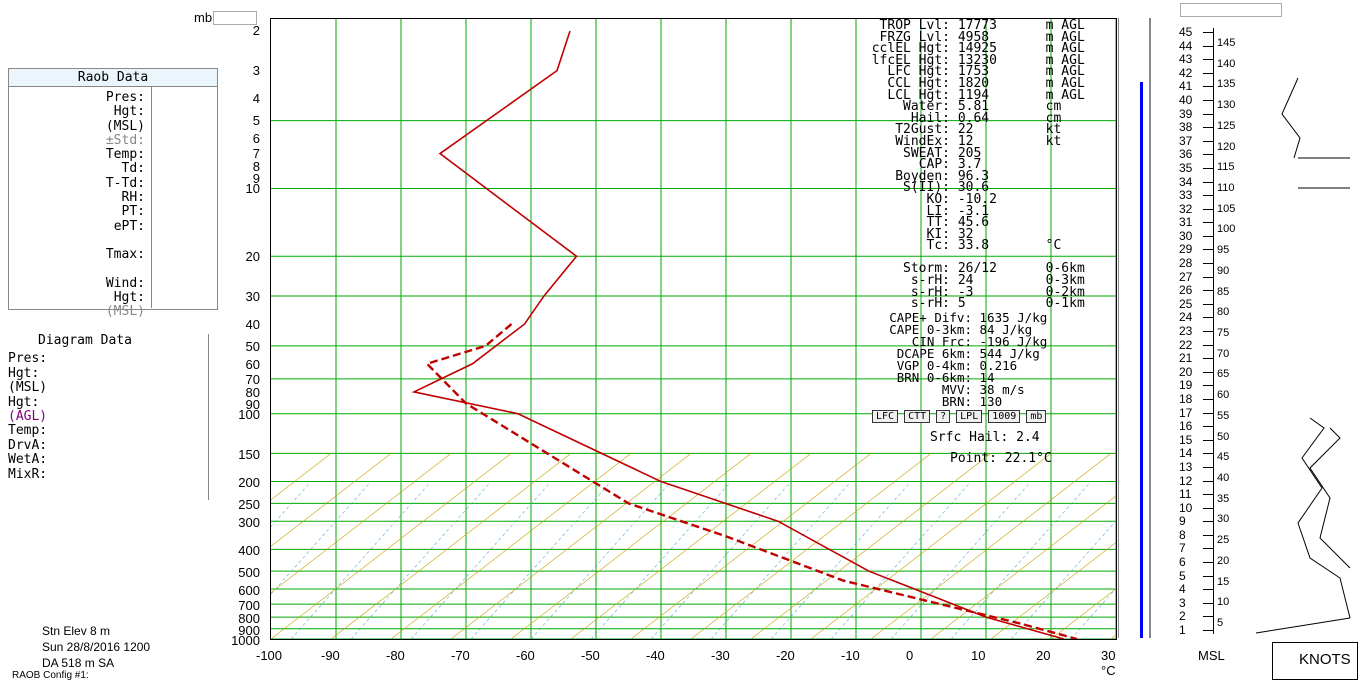 This screenshot has height=685, width=1366. I want to click on height-kft-label: 5, so click(1220, 623).